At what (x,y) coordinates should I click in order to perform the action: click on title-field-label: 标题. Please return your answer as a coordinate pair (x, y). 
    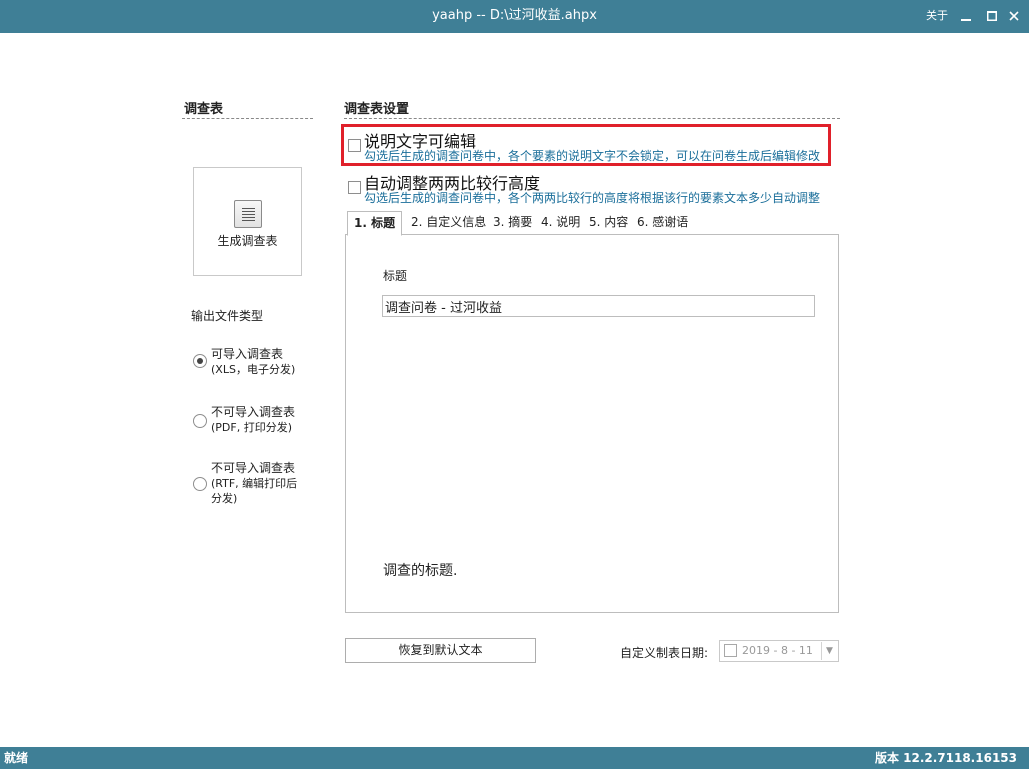
    Looking at the image, I should click on (395, 276).